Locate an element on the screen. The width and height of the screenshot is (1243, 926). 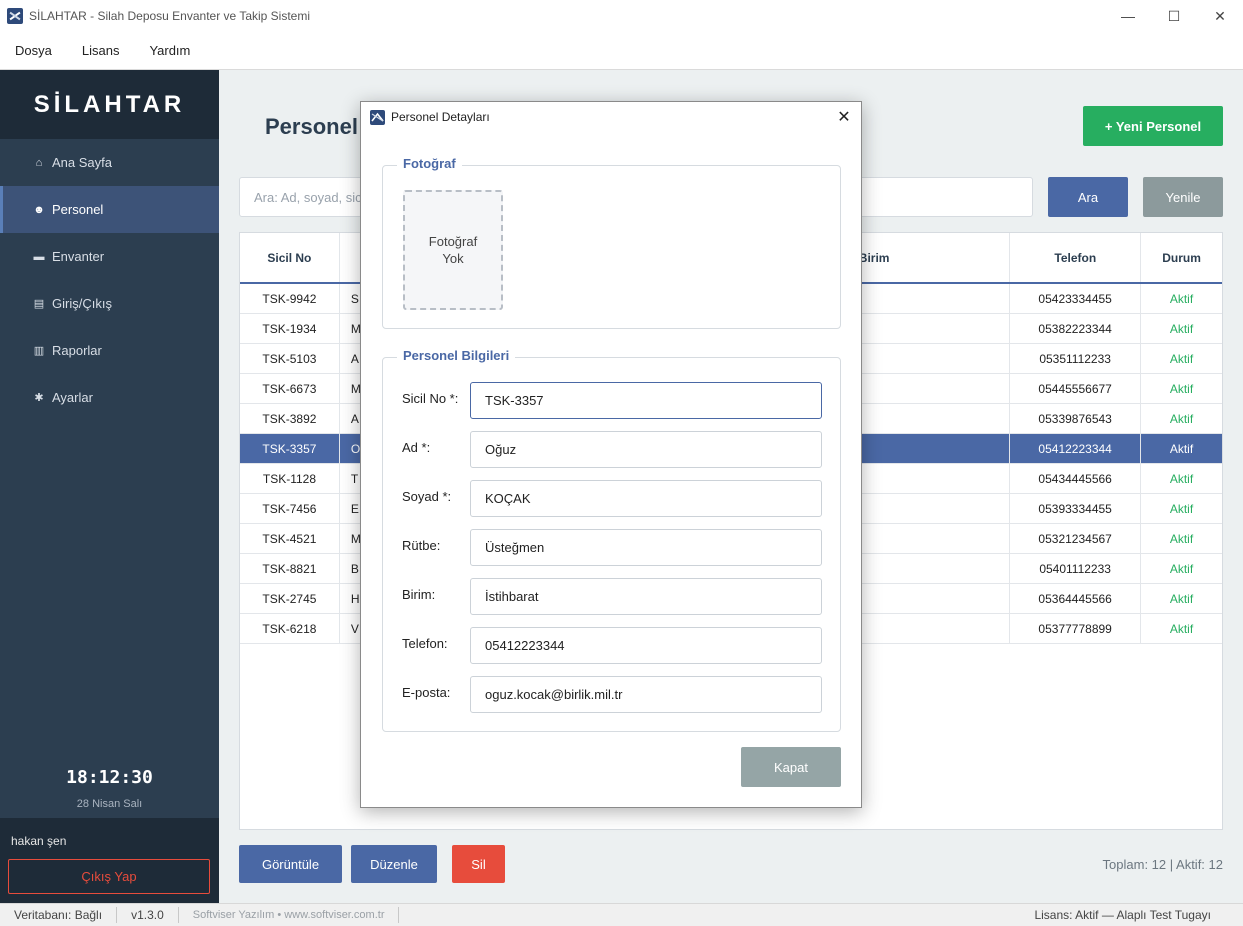
field-row-rutbe: Rütbe: Üsteğmen is located at coordinates (612, 547).